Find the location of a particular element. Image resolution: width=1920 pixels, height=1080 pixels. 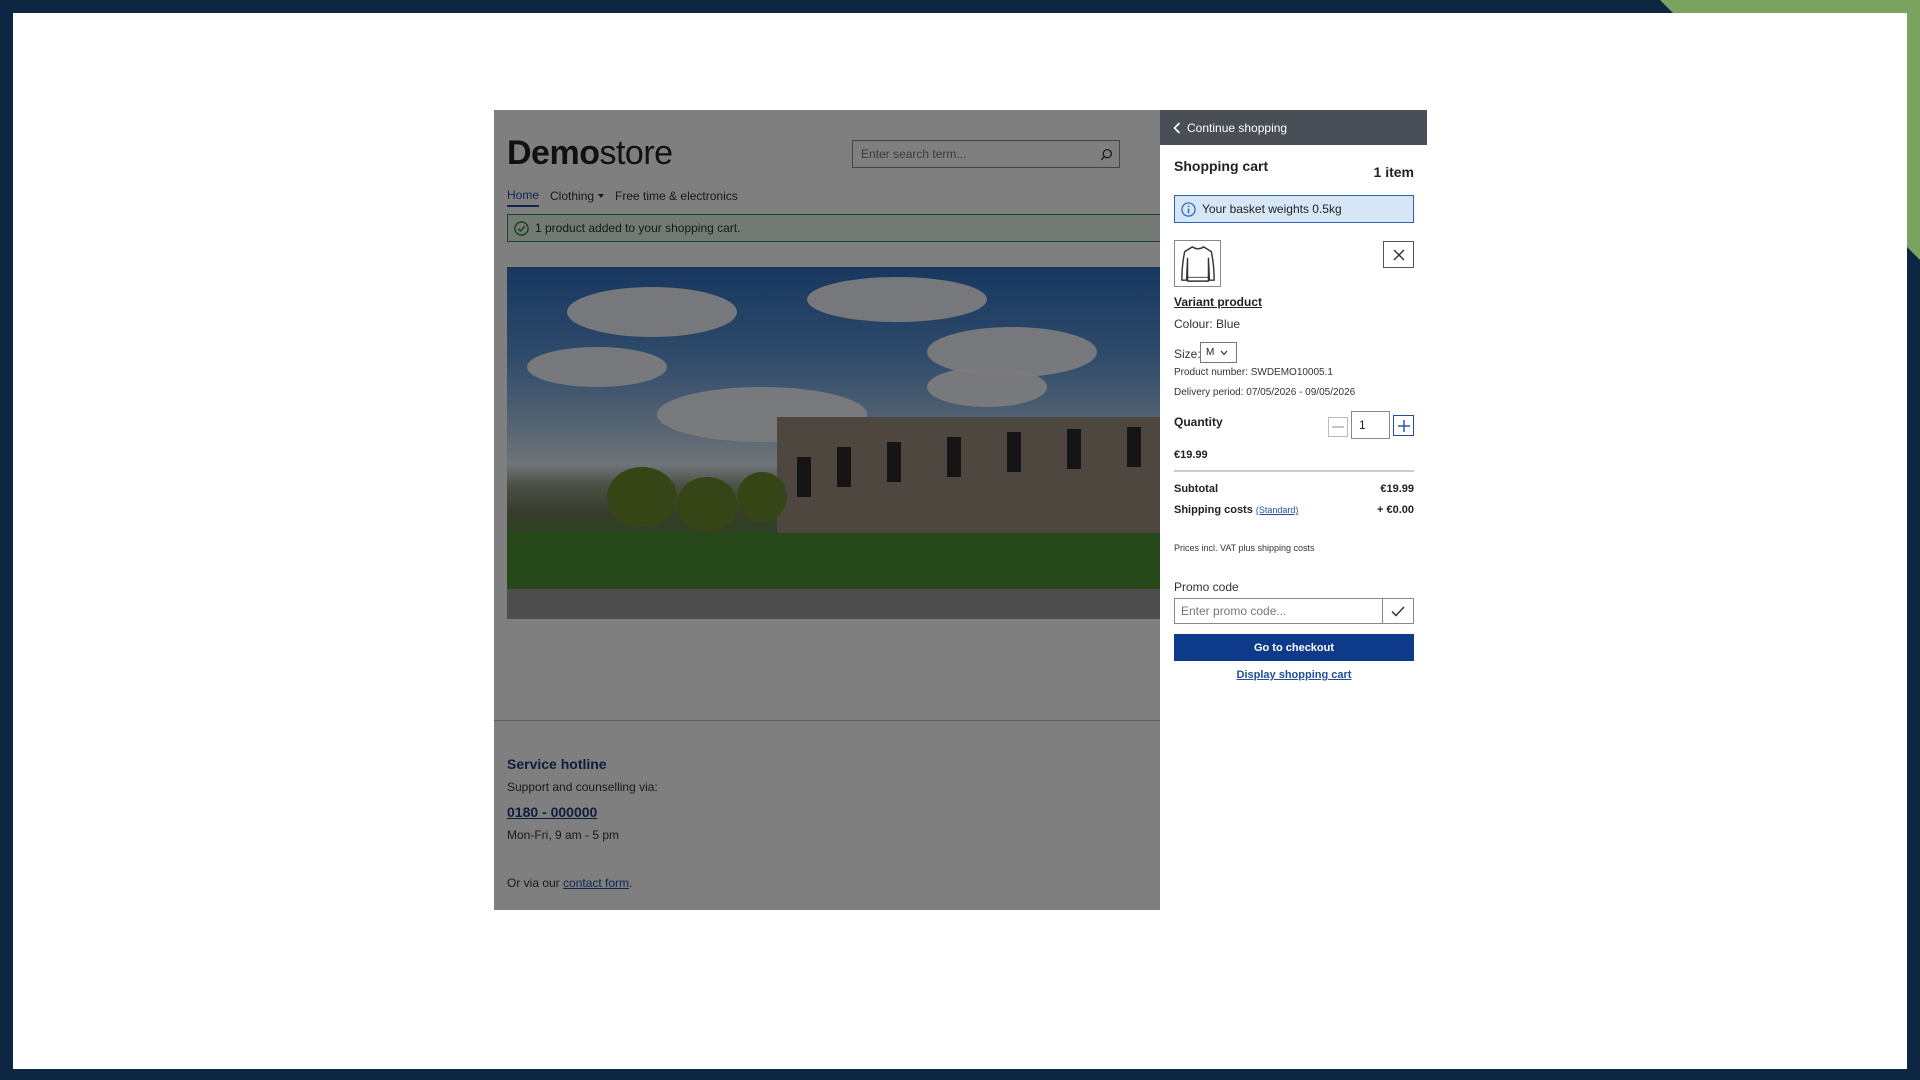

continue-shopping-button: Continue shopping is located at coordinates (1293, 127).